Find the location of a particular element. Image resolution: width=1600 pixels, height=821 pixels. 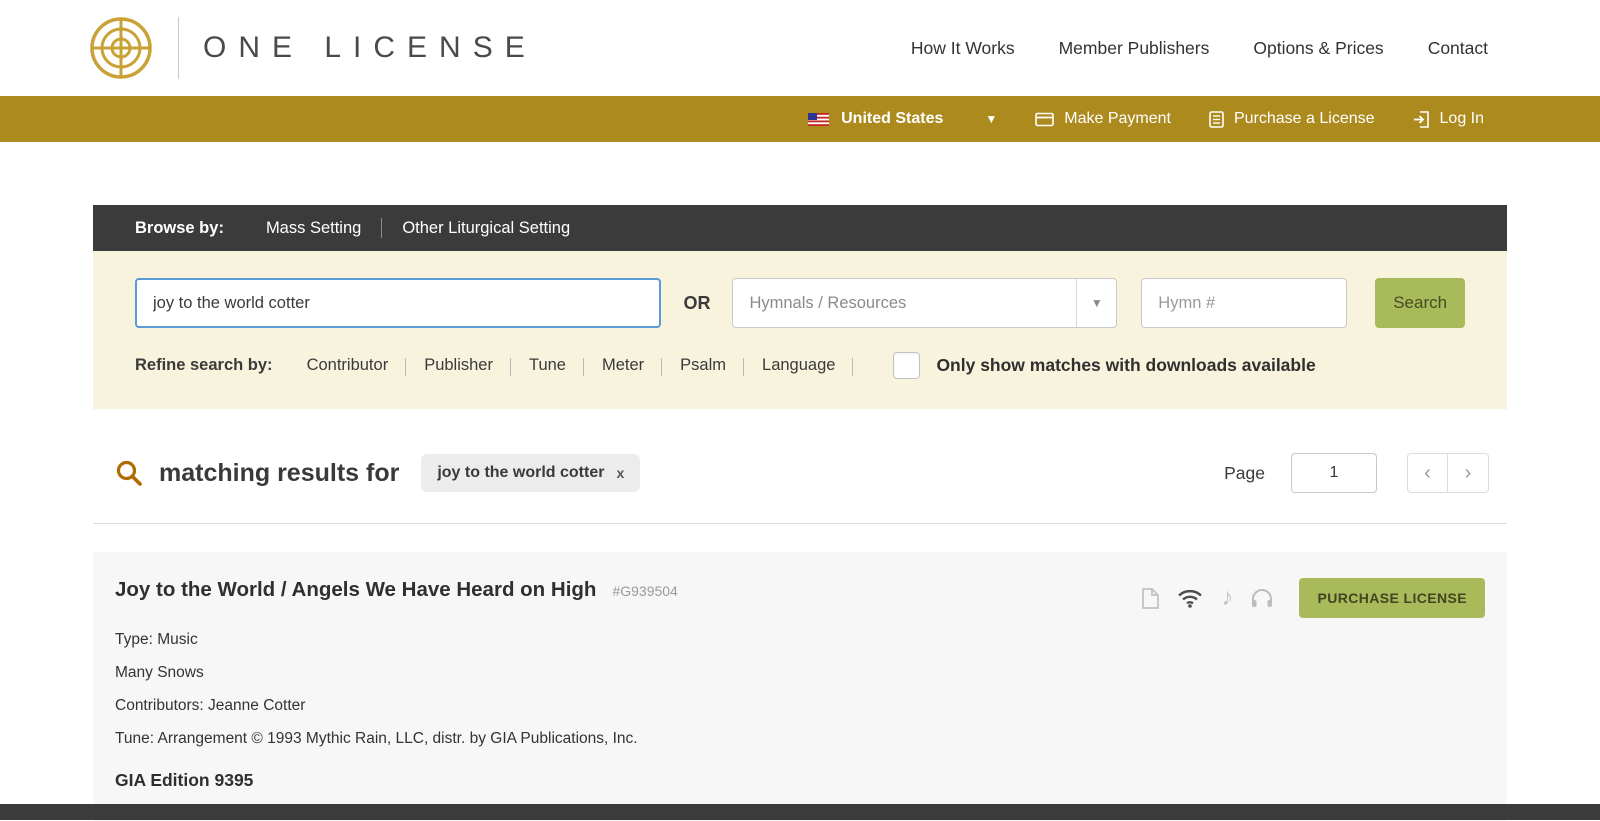

purchase-license-link: Purchase a License is located at coordinates (1292, 119).